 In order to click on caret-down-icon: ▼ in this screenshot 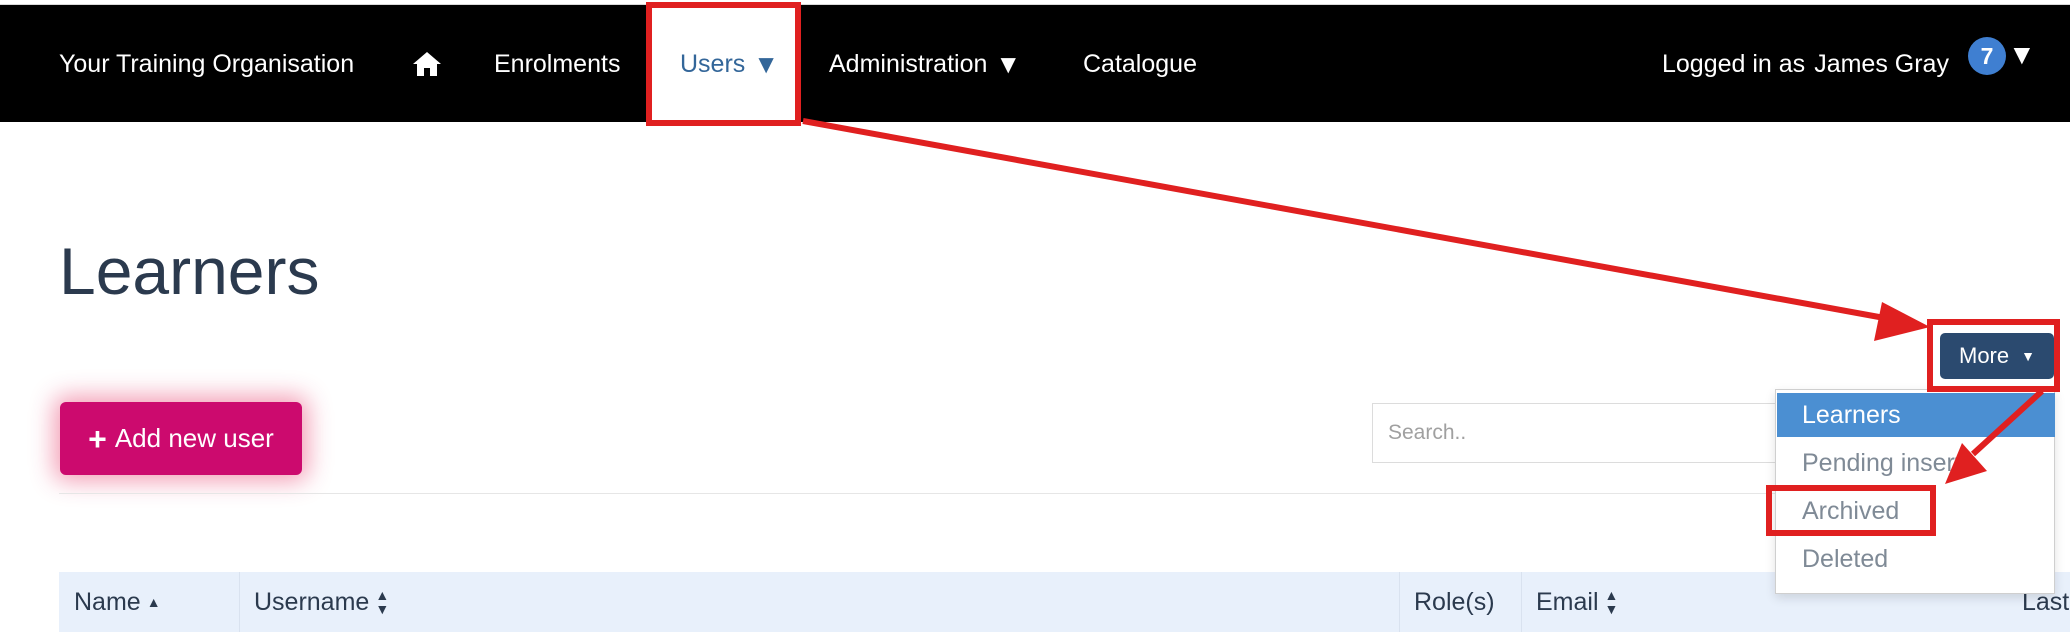, I will do `click(2028, 356)`.